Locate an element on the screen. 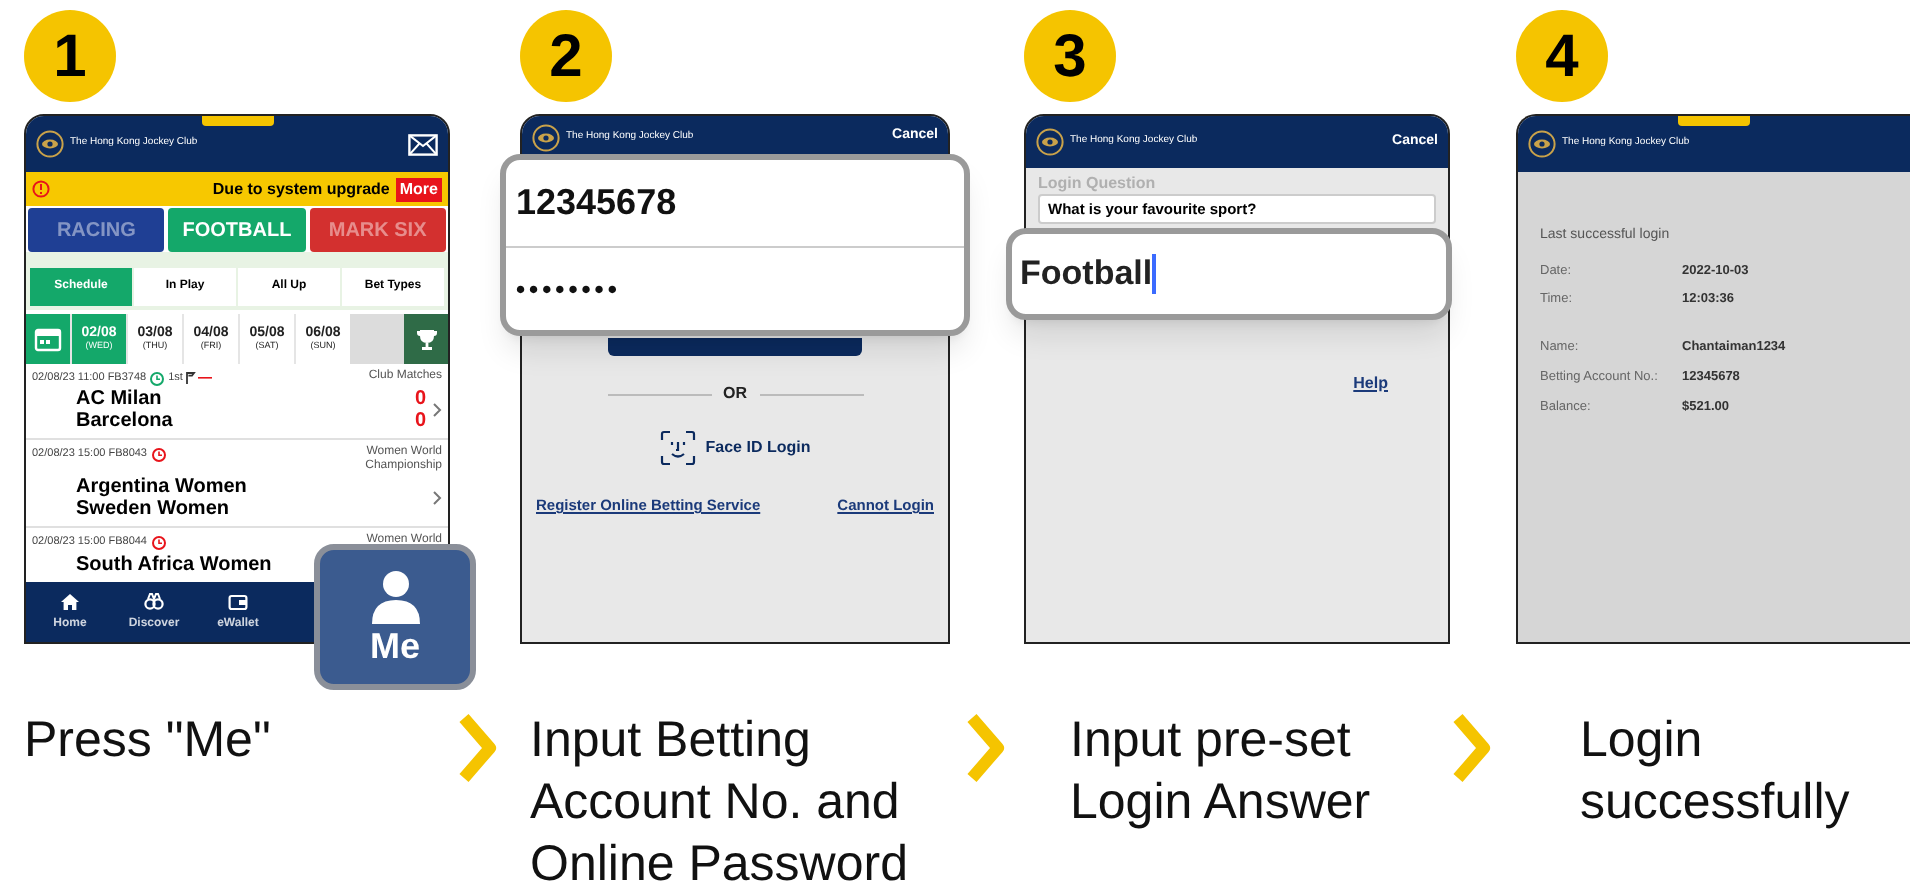 This screenshot has width=1910, height=888. step-caption: Press "Me" is located at coordinates (148, 741).